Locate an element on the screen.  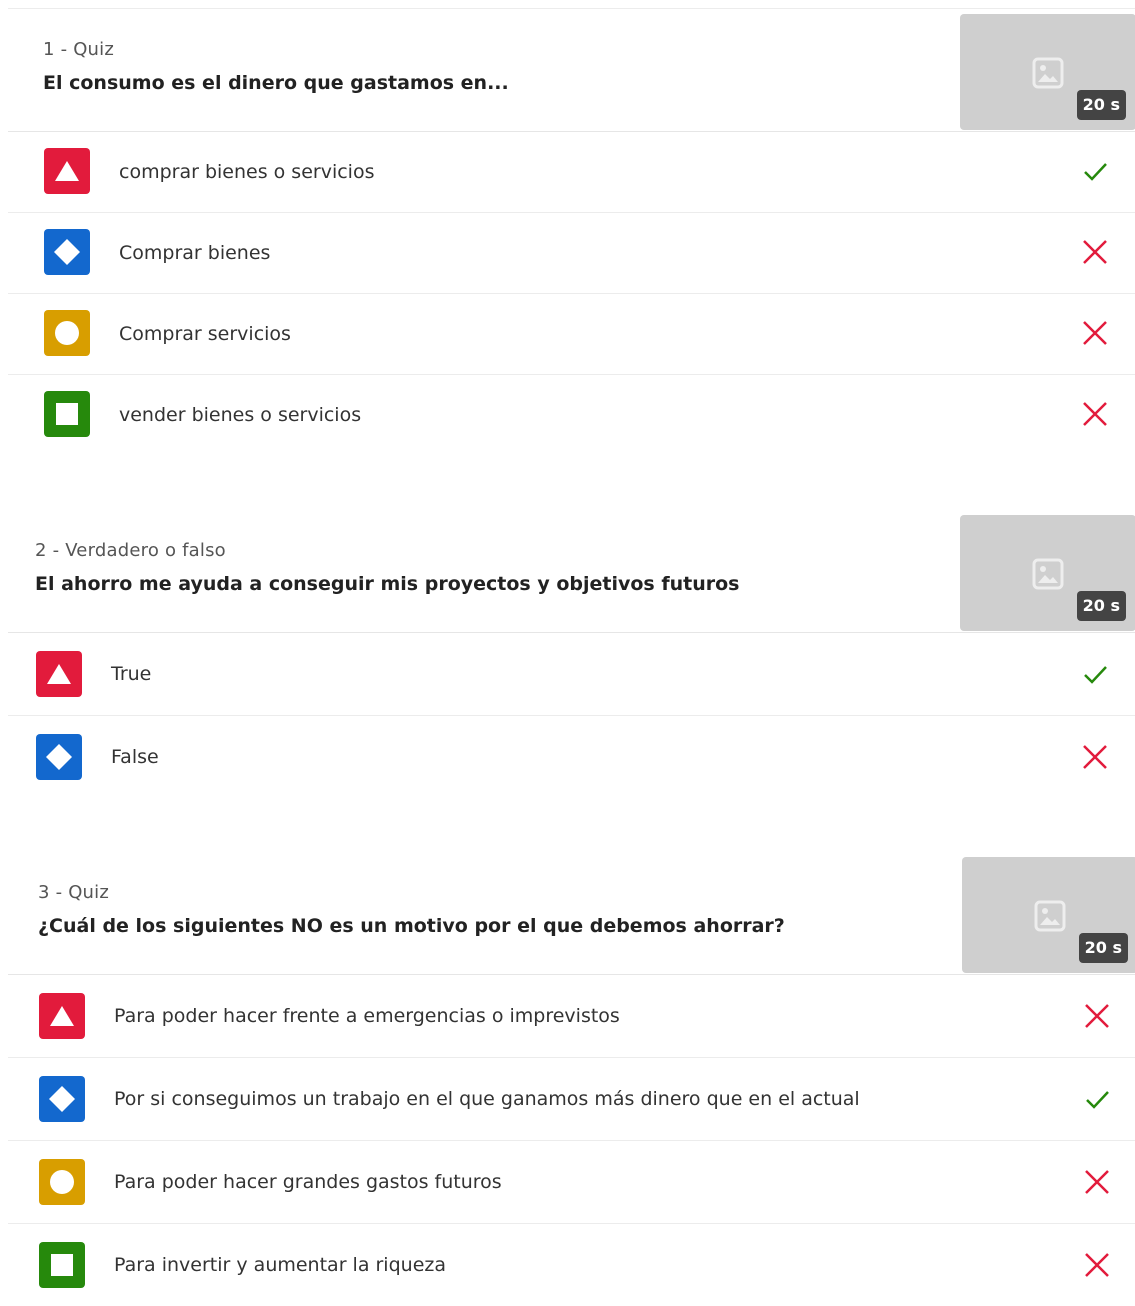
answer-row: Comprar bienes is located at coordinates (571, 253).